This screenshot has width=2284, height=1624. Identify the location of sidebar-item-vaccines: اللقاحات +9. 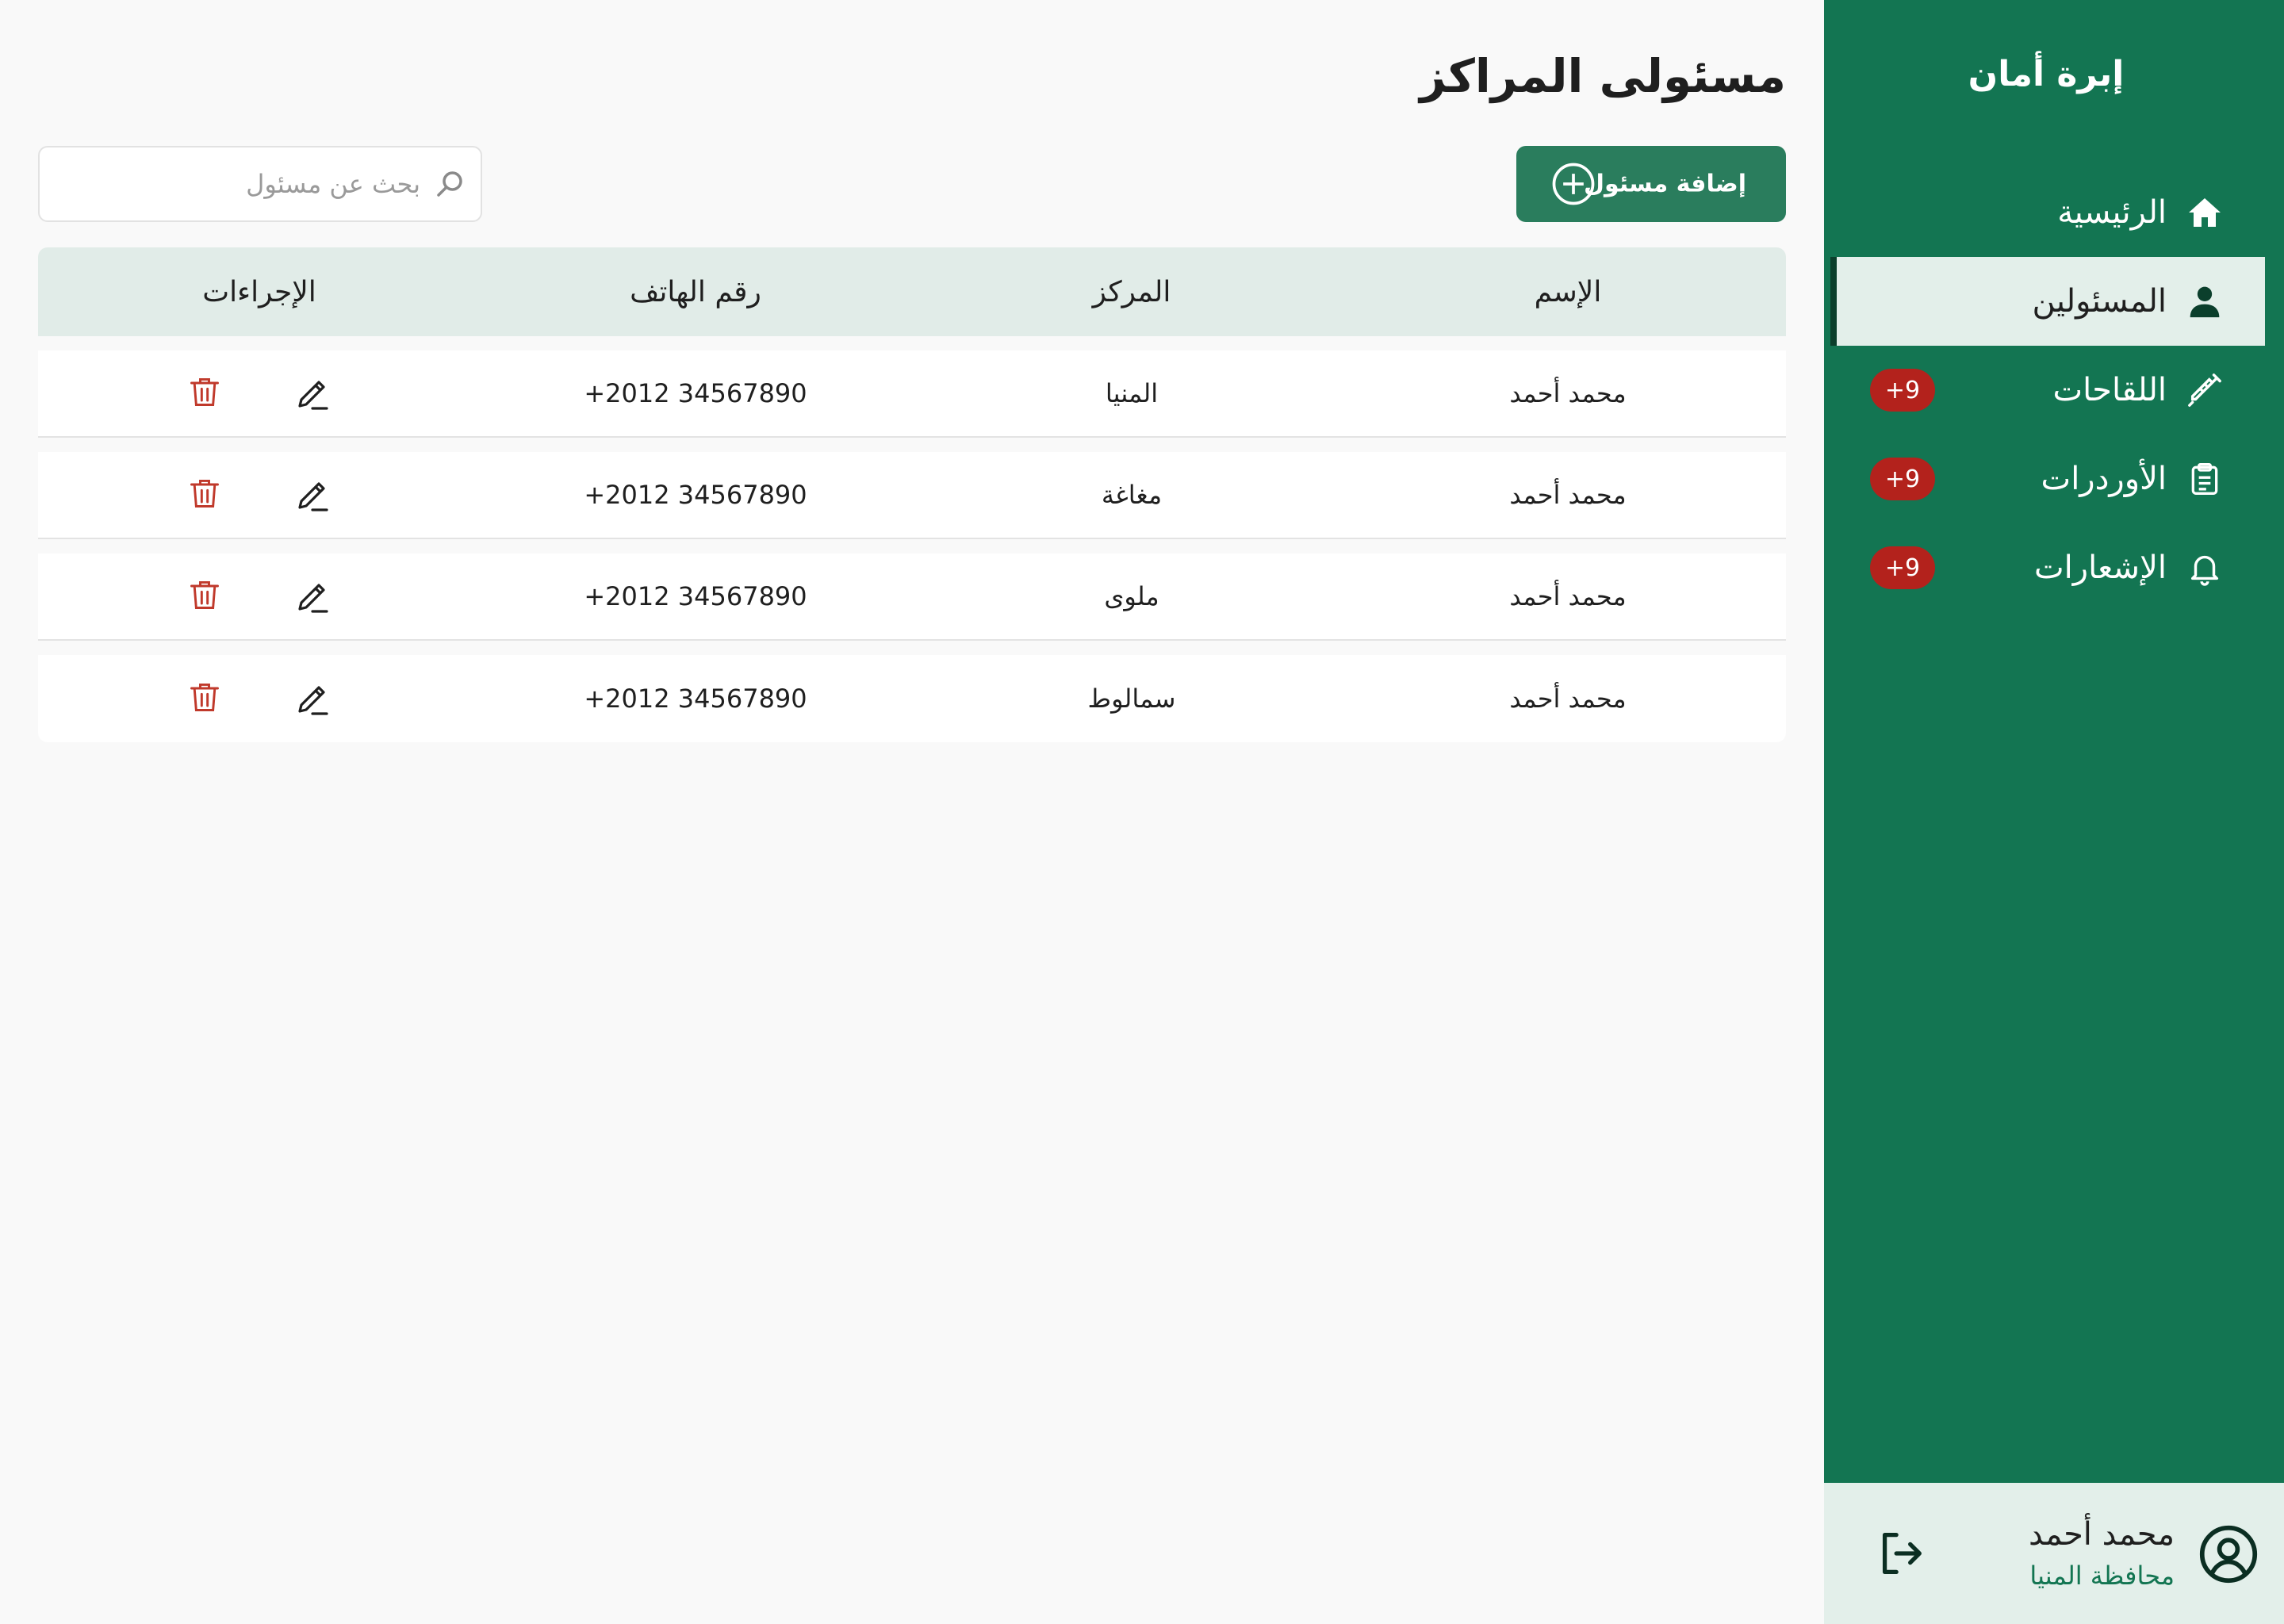
(2054, 390).